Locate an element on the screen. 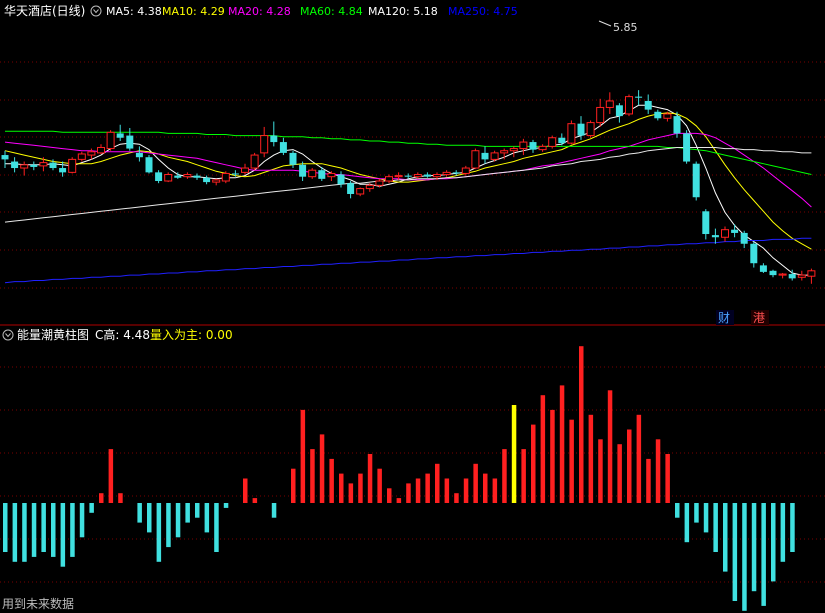  badge-gang: 港 is located at coordinates (760, 317).